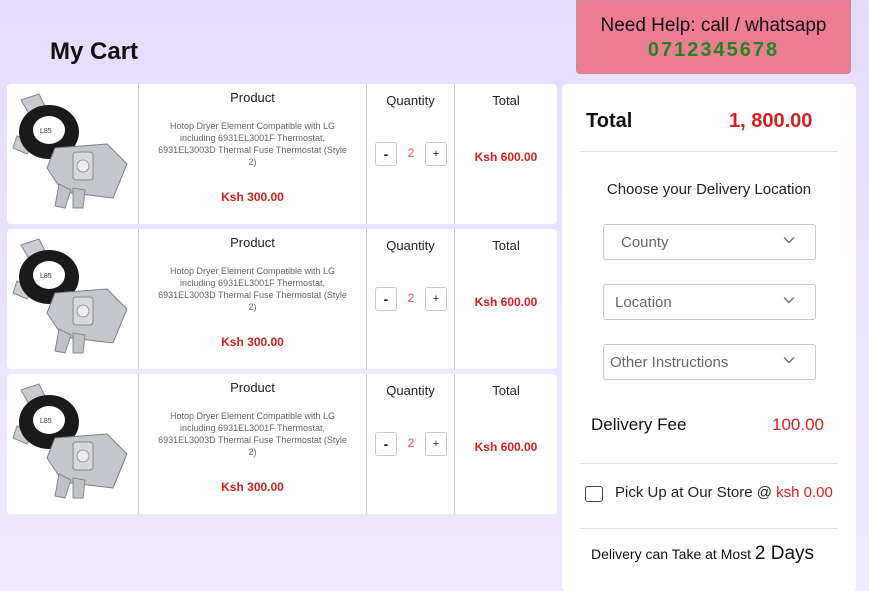 This screenshot has width=869, height=591. What do you see at coordinates (798, 424) in the screenshot?
I see `delivery-fee-value: 100.00` at bounding box center [798, 424].